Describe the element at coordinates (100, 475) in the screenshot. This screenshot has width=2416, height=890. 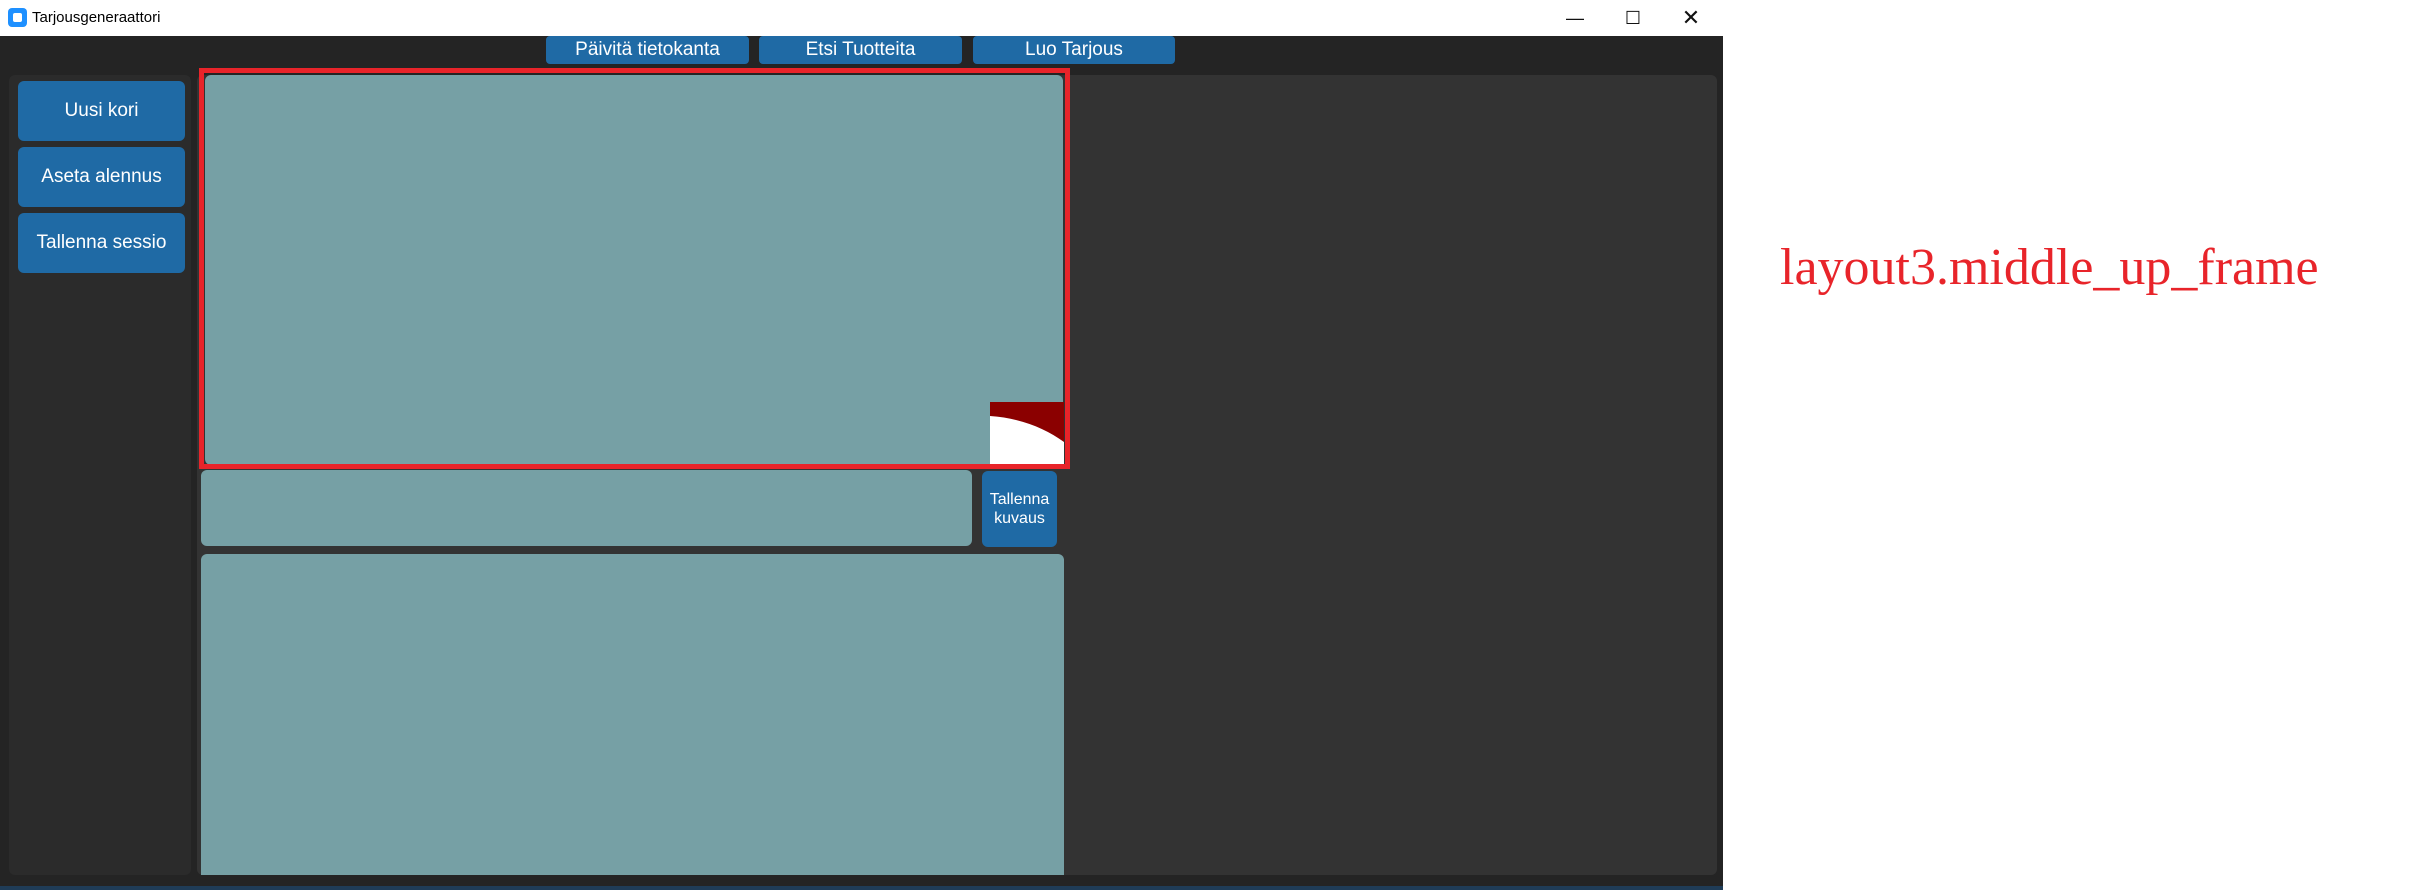
I see `sidebar: Uusi kori Aseta alennus Tallenna sessio` at that location.